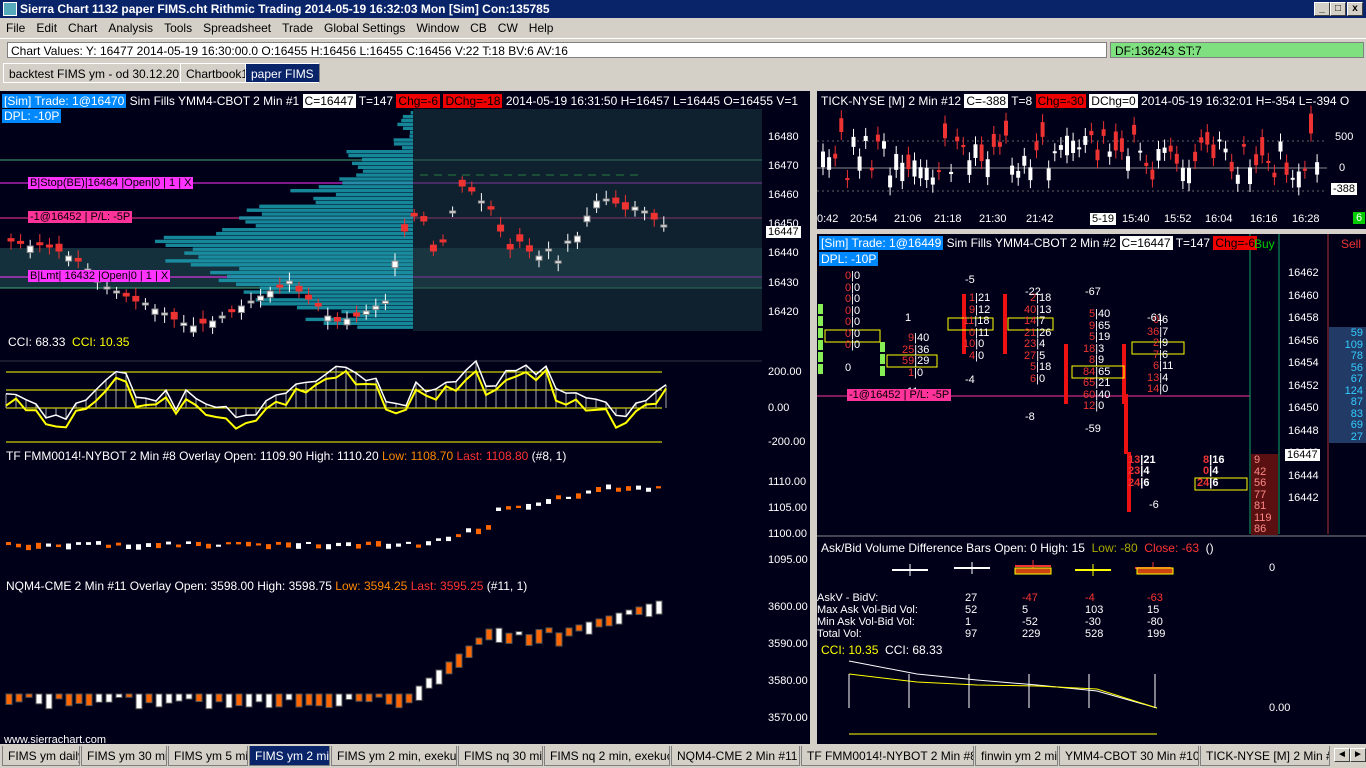 This screenshot has height=768, width=1366. Describe the element at coordinates (282, 73) in the screenshot. I see `chartbook-tab-paper-fims: paper FIMS` at that location.